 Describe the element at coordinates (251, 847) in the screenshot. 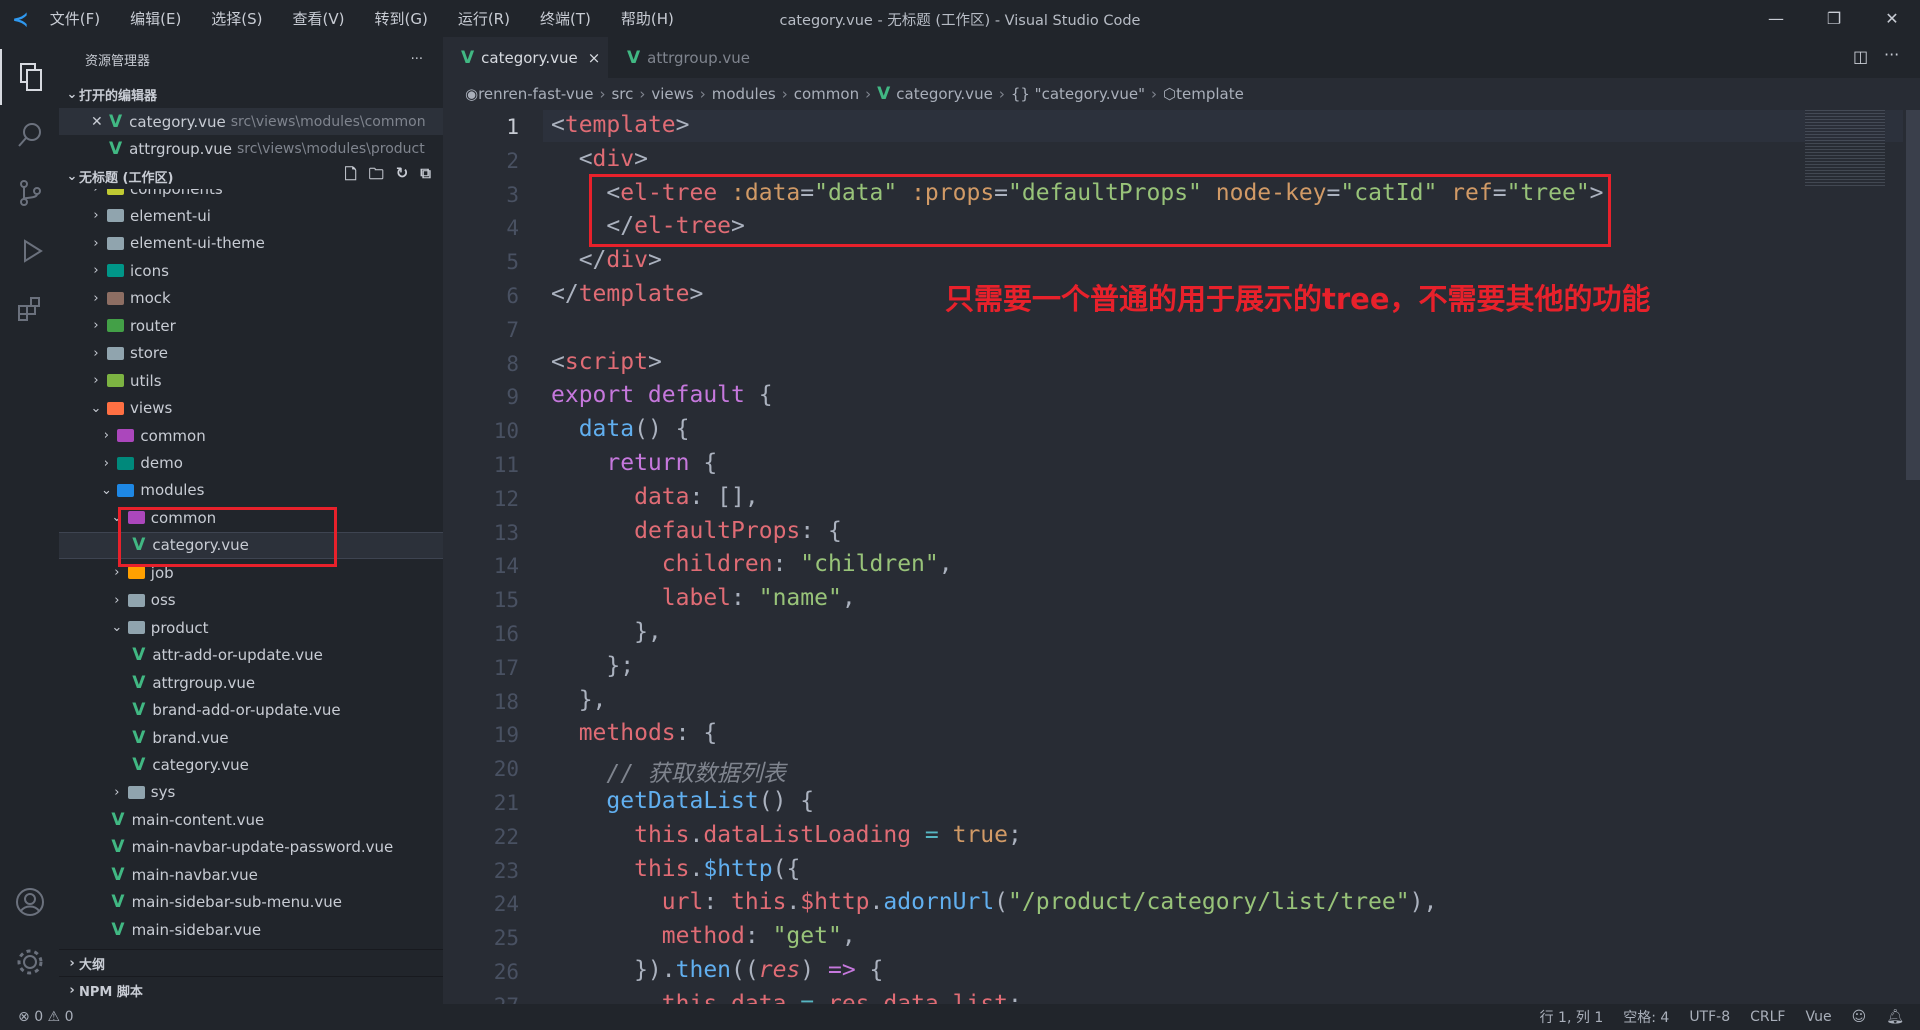

I see `file-item: Vmain-navbar-update-password.vue` at that location.